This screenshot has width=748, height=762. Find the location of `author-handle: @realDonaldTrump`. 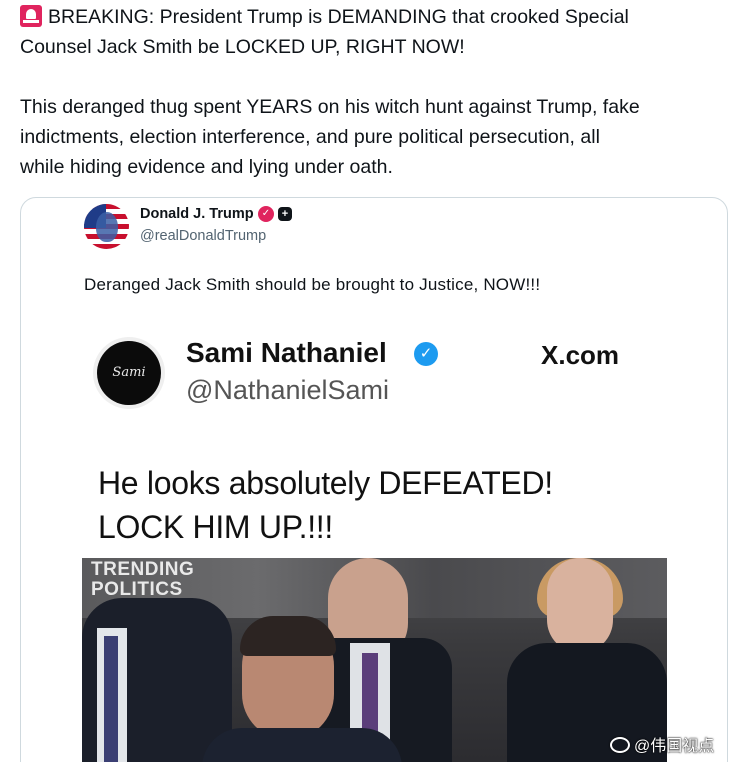

author-handle: @realDonaldTrump is located at coordinates (203, 236).